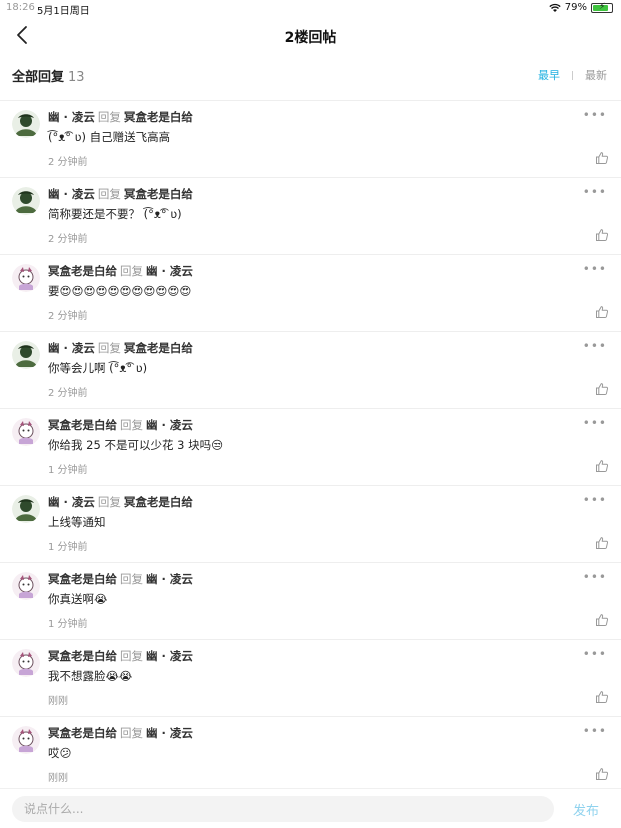 The width and height of the screenshot is (621, 828). I want to click on sort-divider, so click(572, 75).